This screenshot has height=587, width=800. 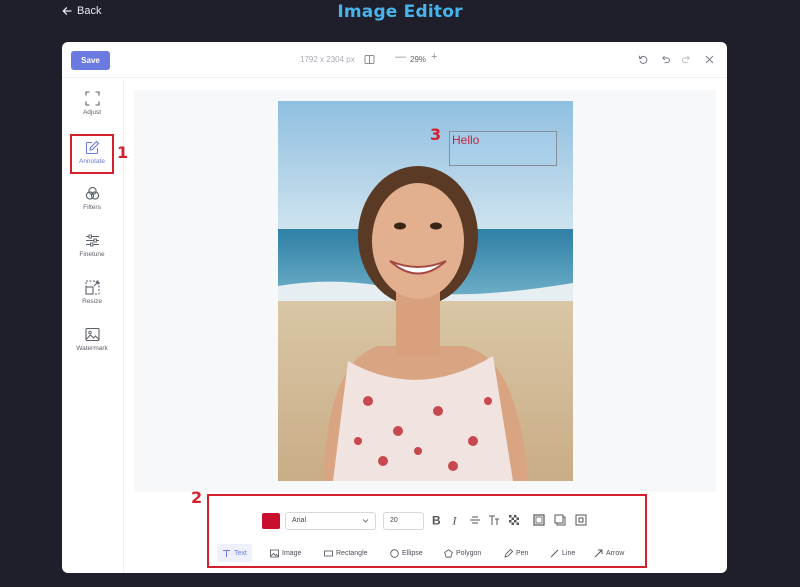 I want to click on sidebar-item-finetune: Finetune, so click(x=92, y=249).